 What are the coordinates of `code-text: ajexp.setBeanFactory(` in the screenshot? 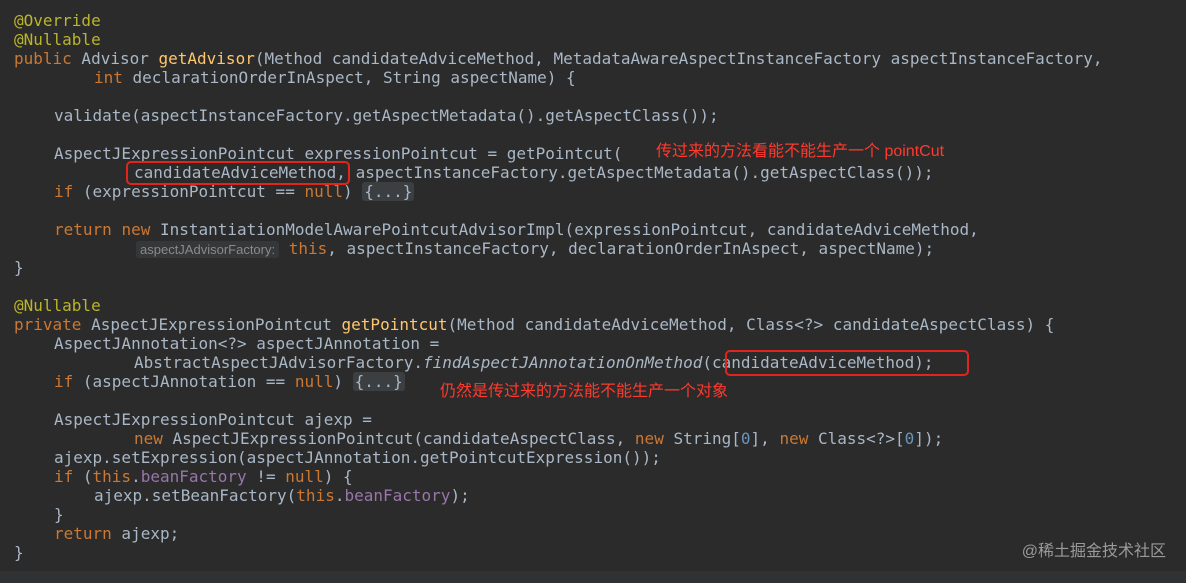 It's located at (195, 495).